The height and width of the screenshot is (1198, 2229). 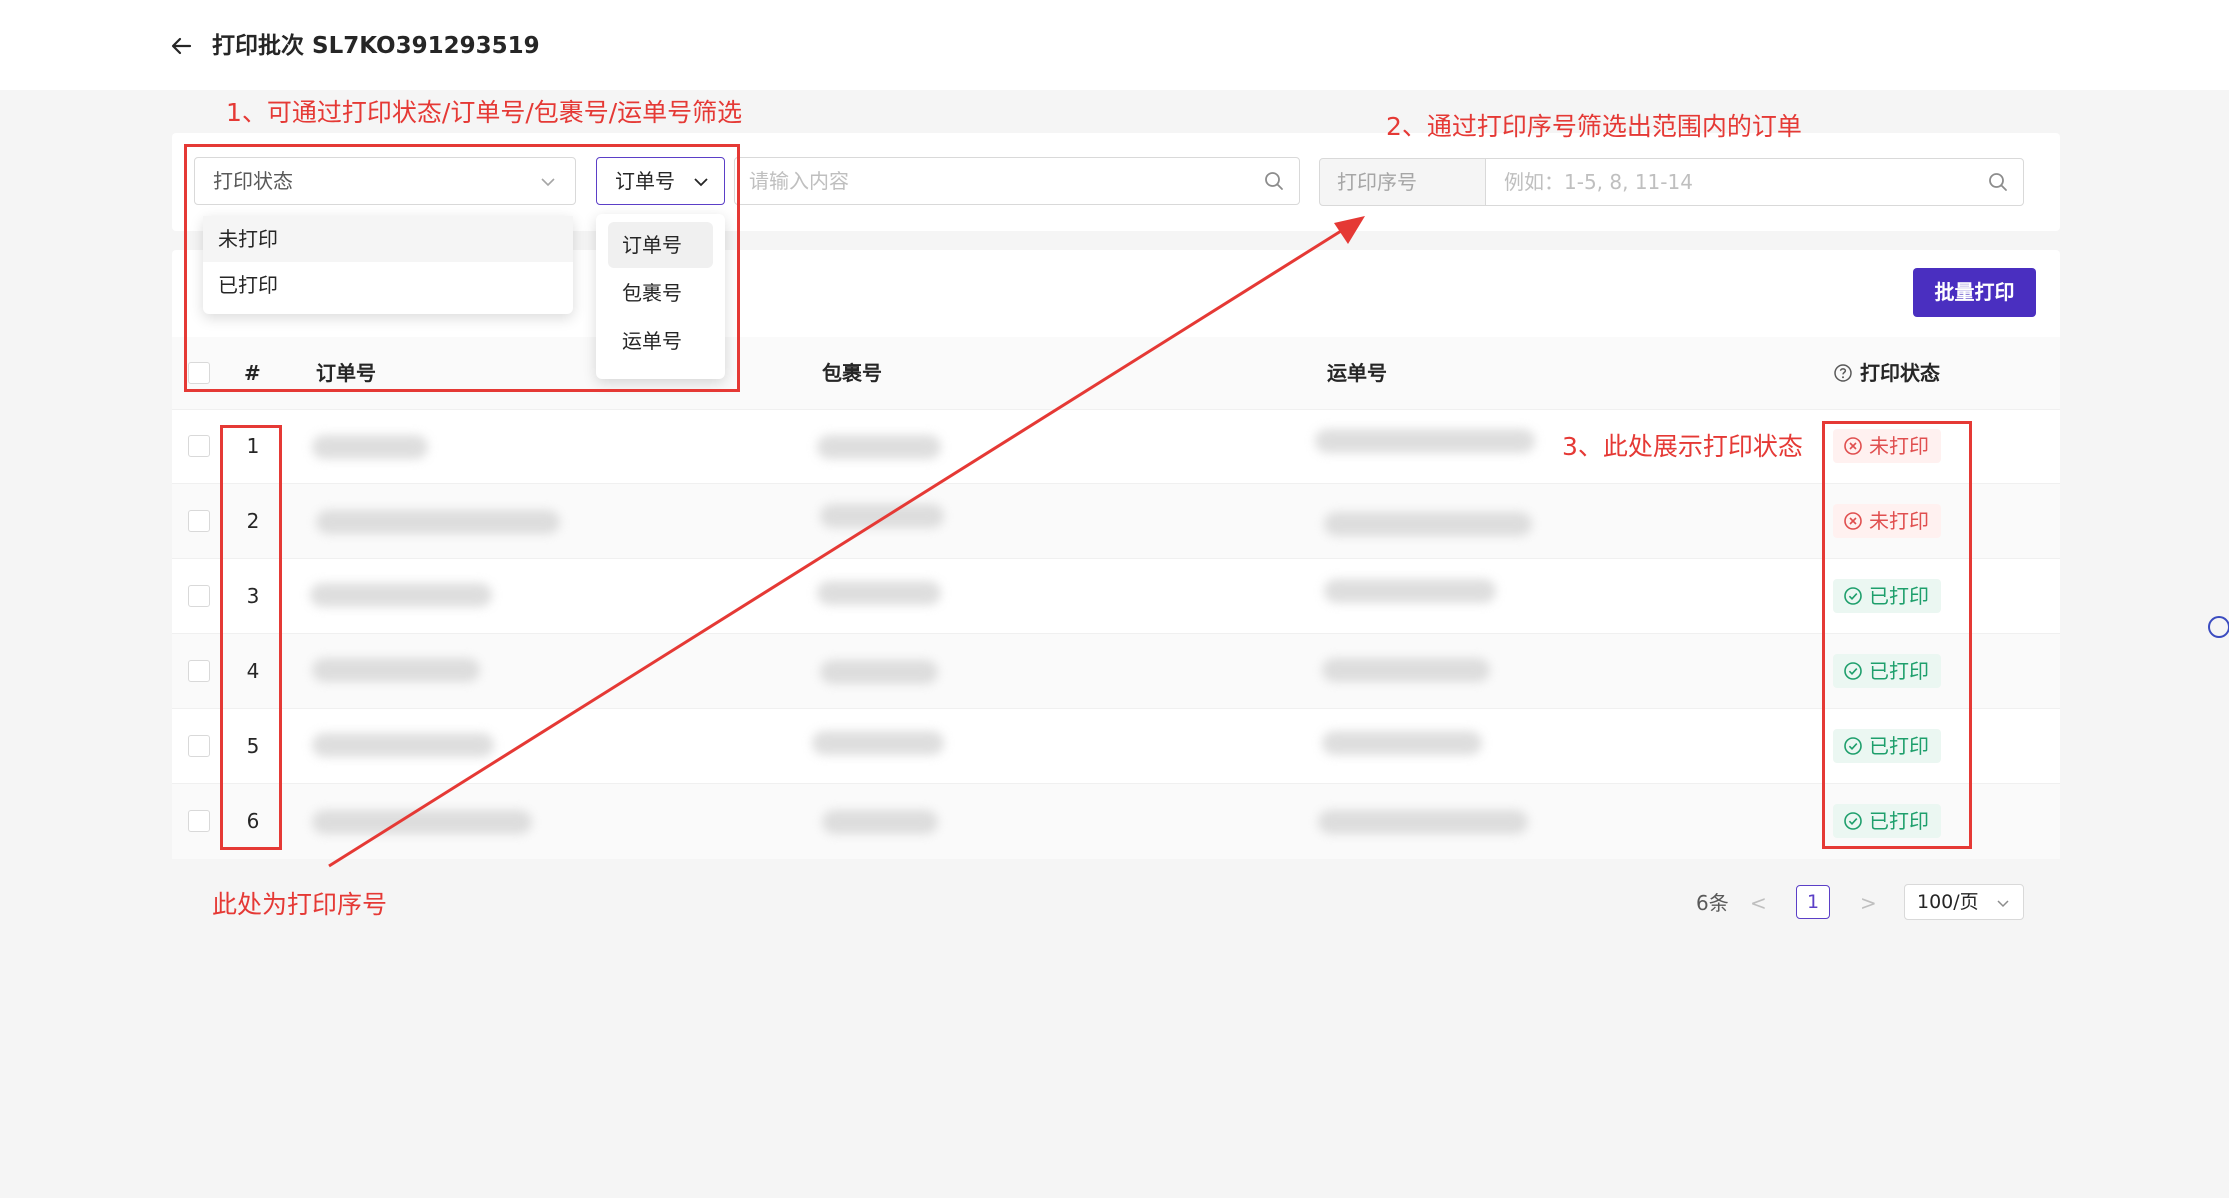 What do you see at coordinates (799, 181) in the screenshot?
I see `keyword-search-placeholder: 请输入内容` at bounding box center [799, 181].